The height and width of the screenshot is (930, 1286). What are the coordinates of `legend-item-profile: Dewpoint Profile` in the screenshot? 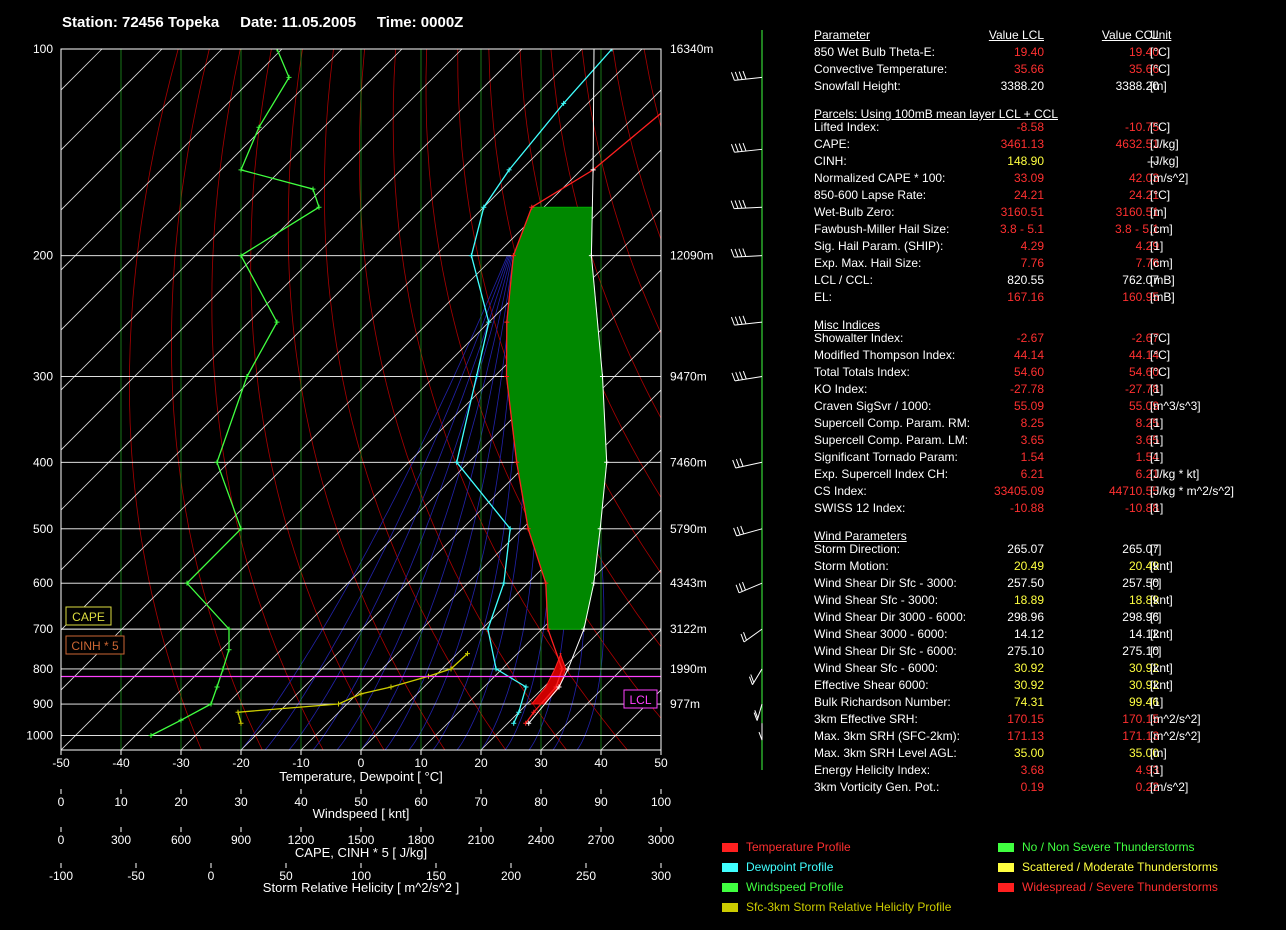 It's located at (777, 867).